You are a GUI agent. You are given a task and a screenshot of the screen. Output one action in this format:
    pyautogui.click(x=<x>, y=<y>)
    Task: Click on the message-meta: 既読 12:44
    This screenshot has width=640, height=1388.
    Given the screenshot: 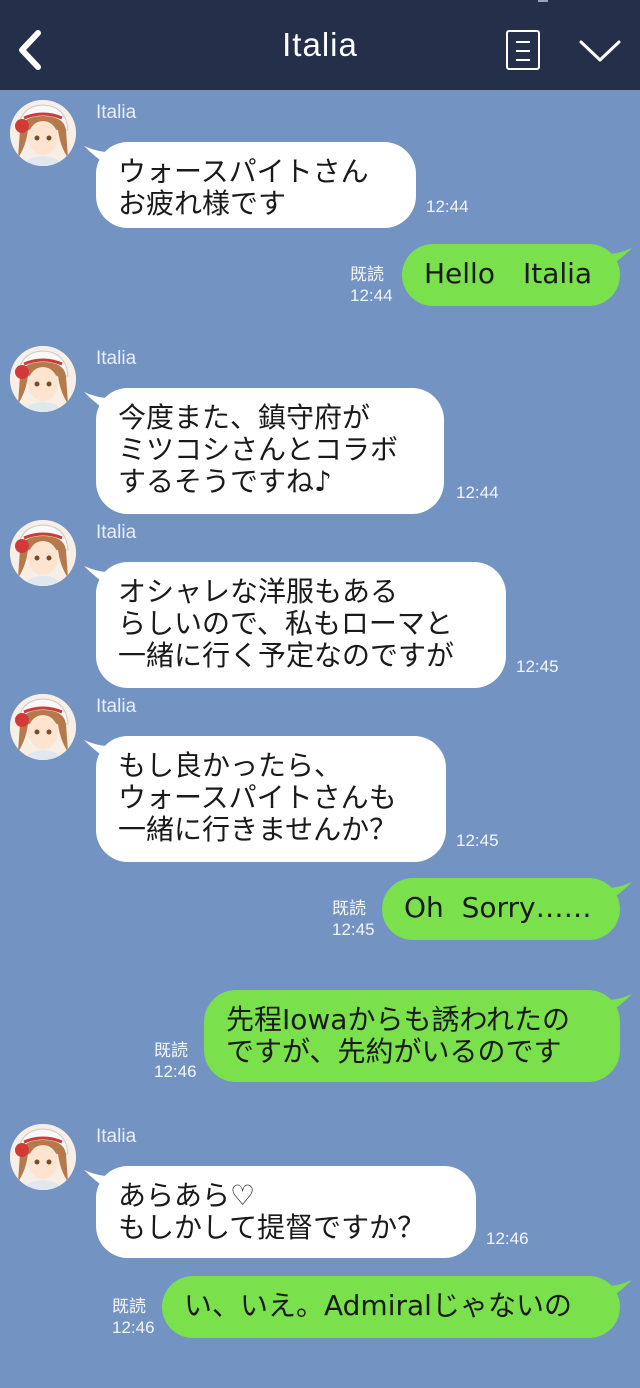 What is the action you would take?
    pyautogui.click(x=371, y=285)
    